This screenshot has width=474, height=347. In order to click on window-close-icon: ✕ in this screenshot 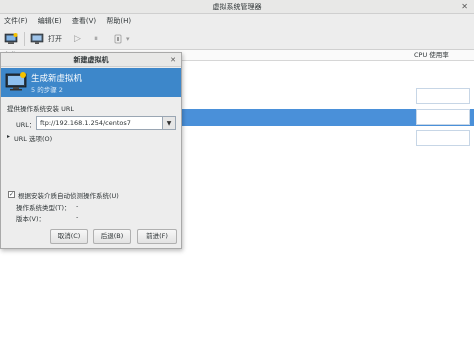, I will do `click(464, 7)`.